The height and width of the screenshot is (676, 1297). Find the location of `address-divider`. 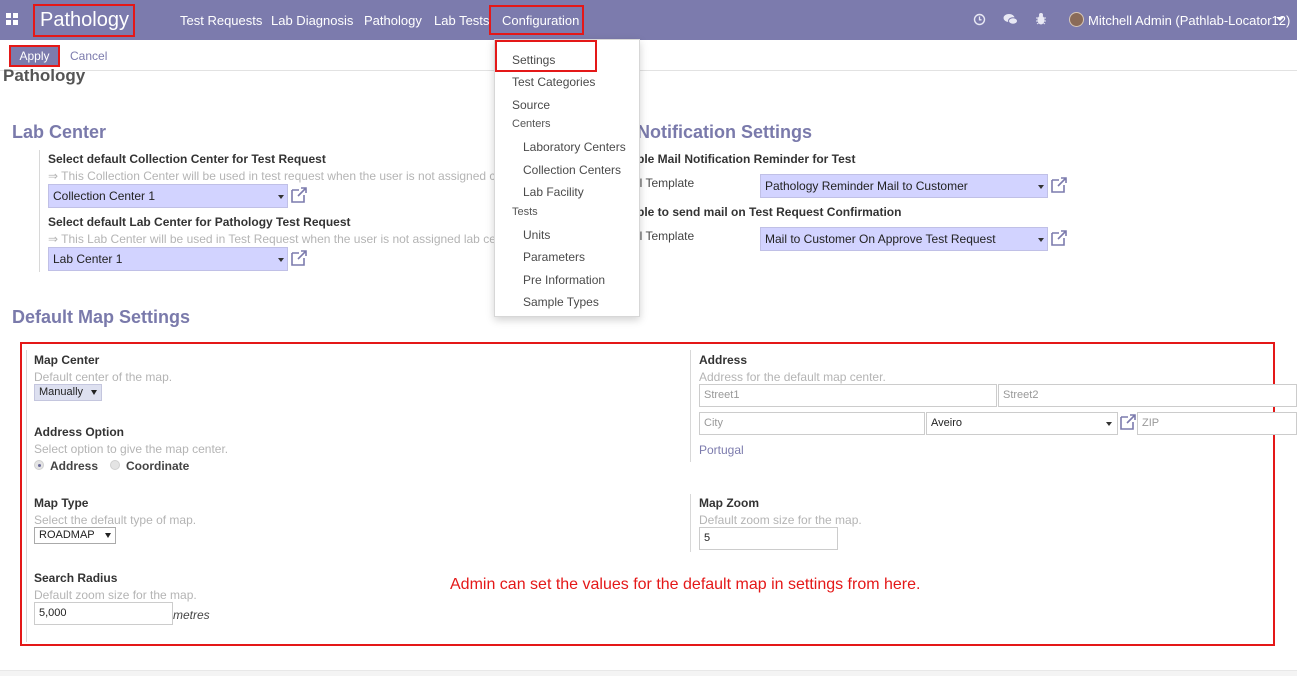

address-divider is located at coordinates (690, 406).